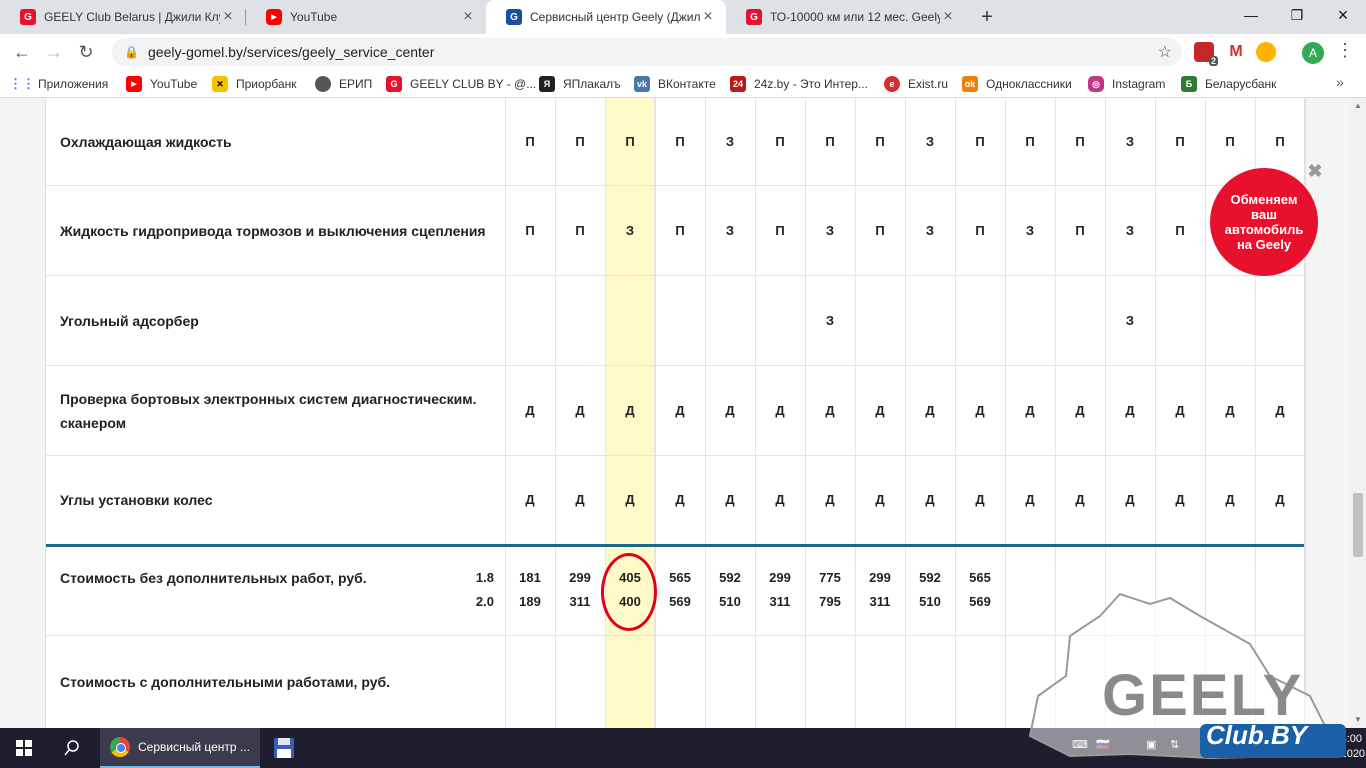 The width and height of the screenshot is (1366, 768). What do you see at coordinates (284, 748) in the screenshot?
I see `floppy-disk-icon` at bounding box center [284, 748].